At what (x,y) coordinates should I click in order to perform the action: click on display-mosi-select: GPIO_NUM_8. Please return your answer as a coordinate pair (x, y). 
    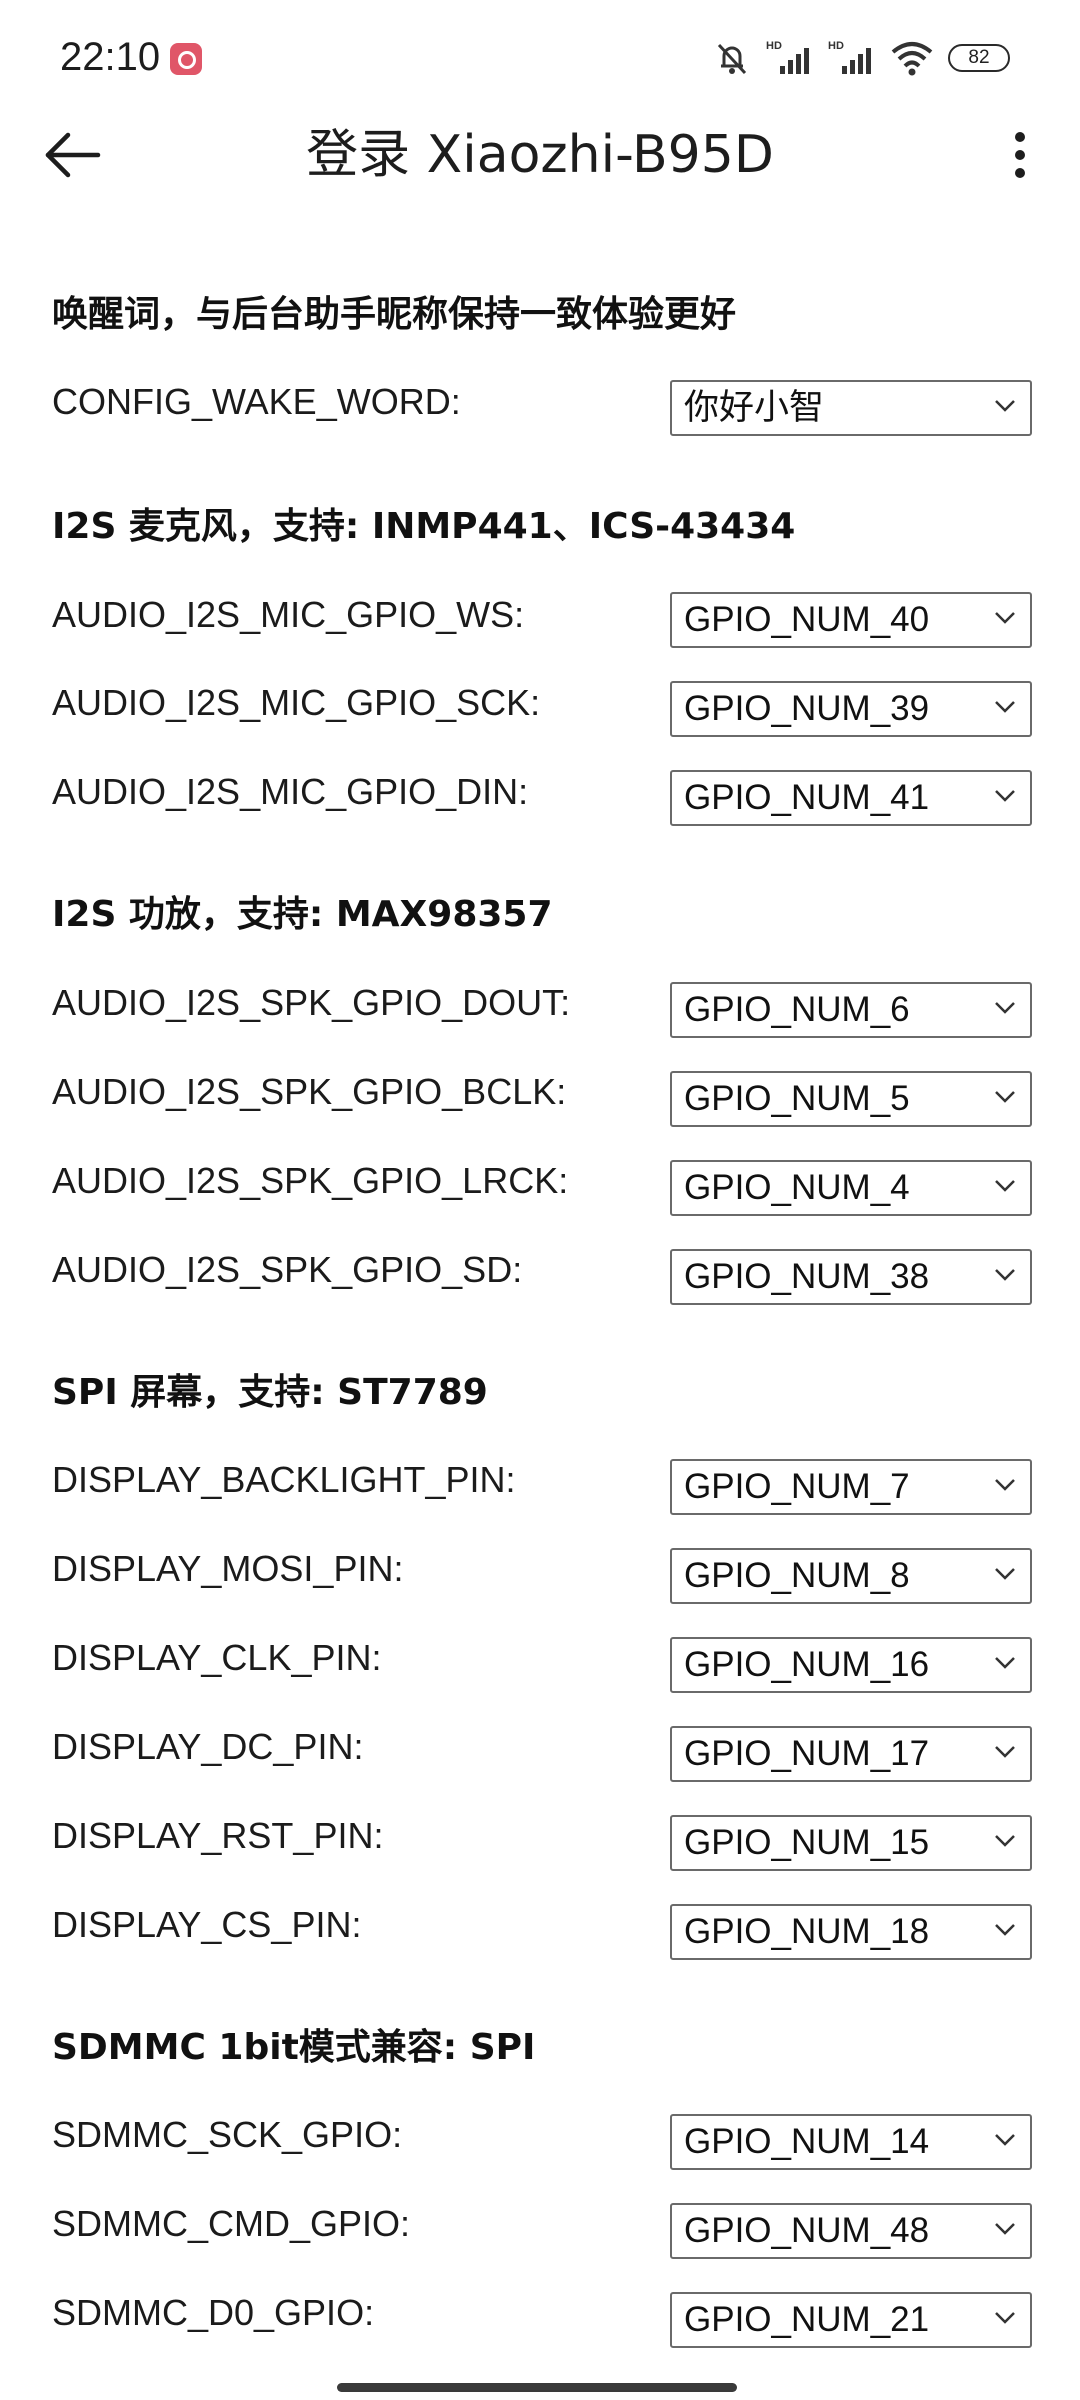
    Looking at the image, I should click on (851, 1576).